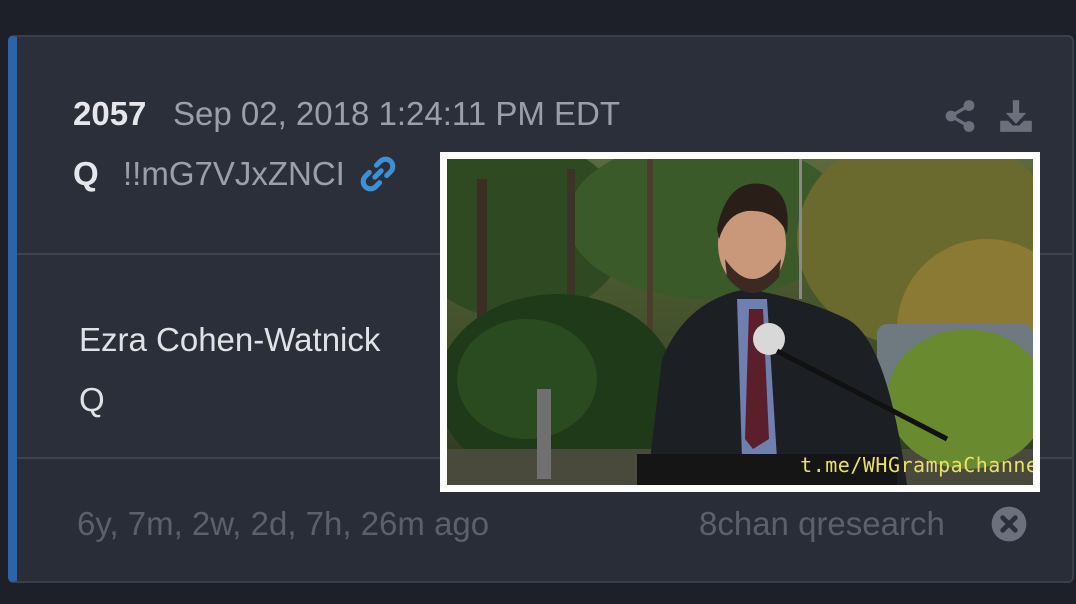  What do you see at coordinates (1009, 524) in the screenshot?
I see `close-icon` at bounding box center [1009, 524].